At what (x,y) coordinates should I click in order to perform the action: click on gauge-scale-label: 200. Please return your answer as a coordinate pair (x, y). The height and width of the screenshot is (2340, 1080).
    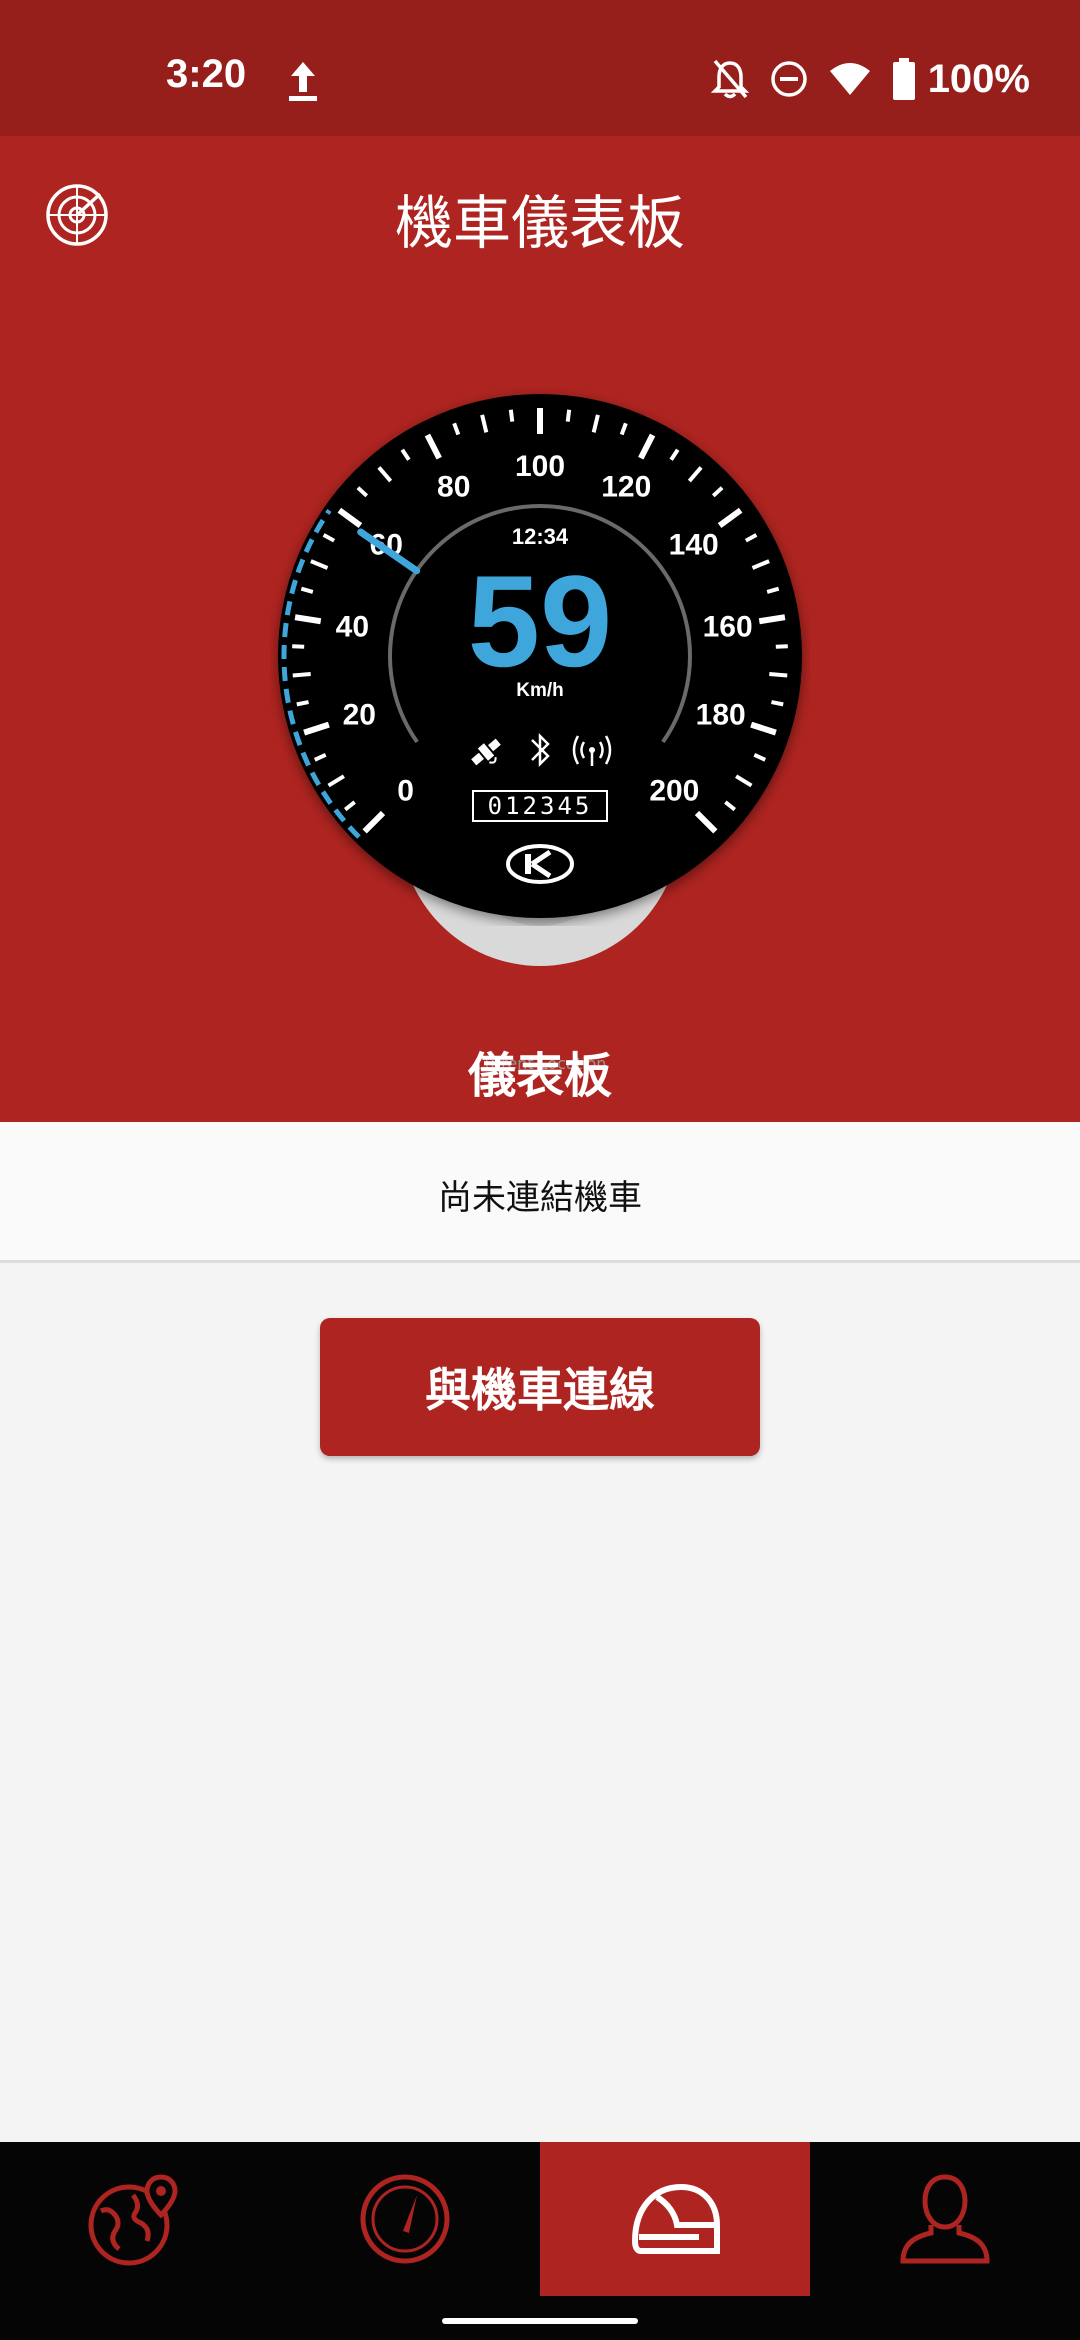
    Looking at the image, I should click on (674, 790).